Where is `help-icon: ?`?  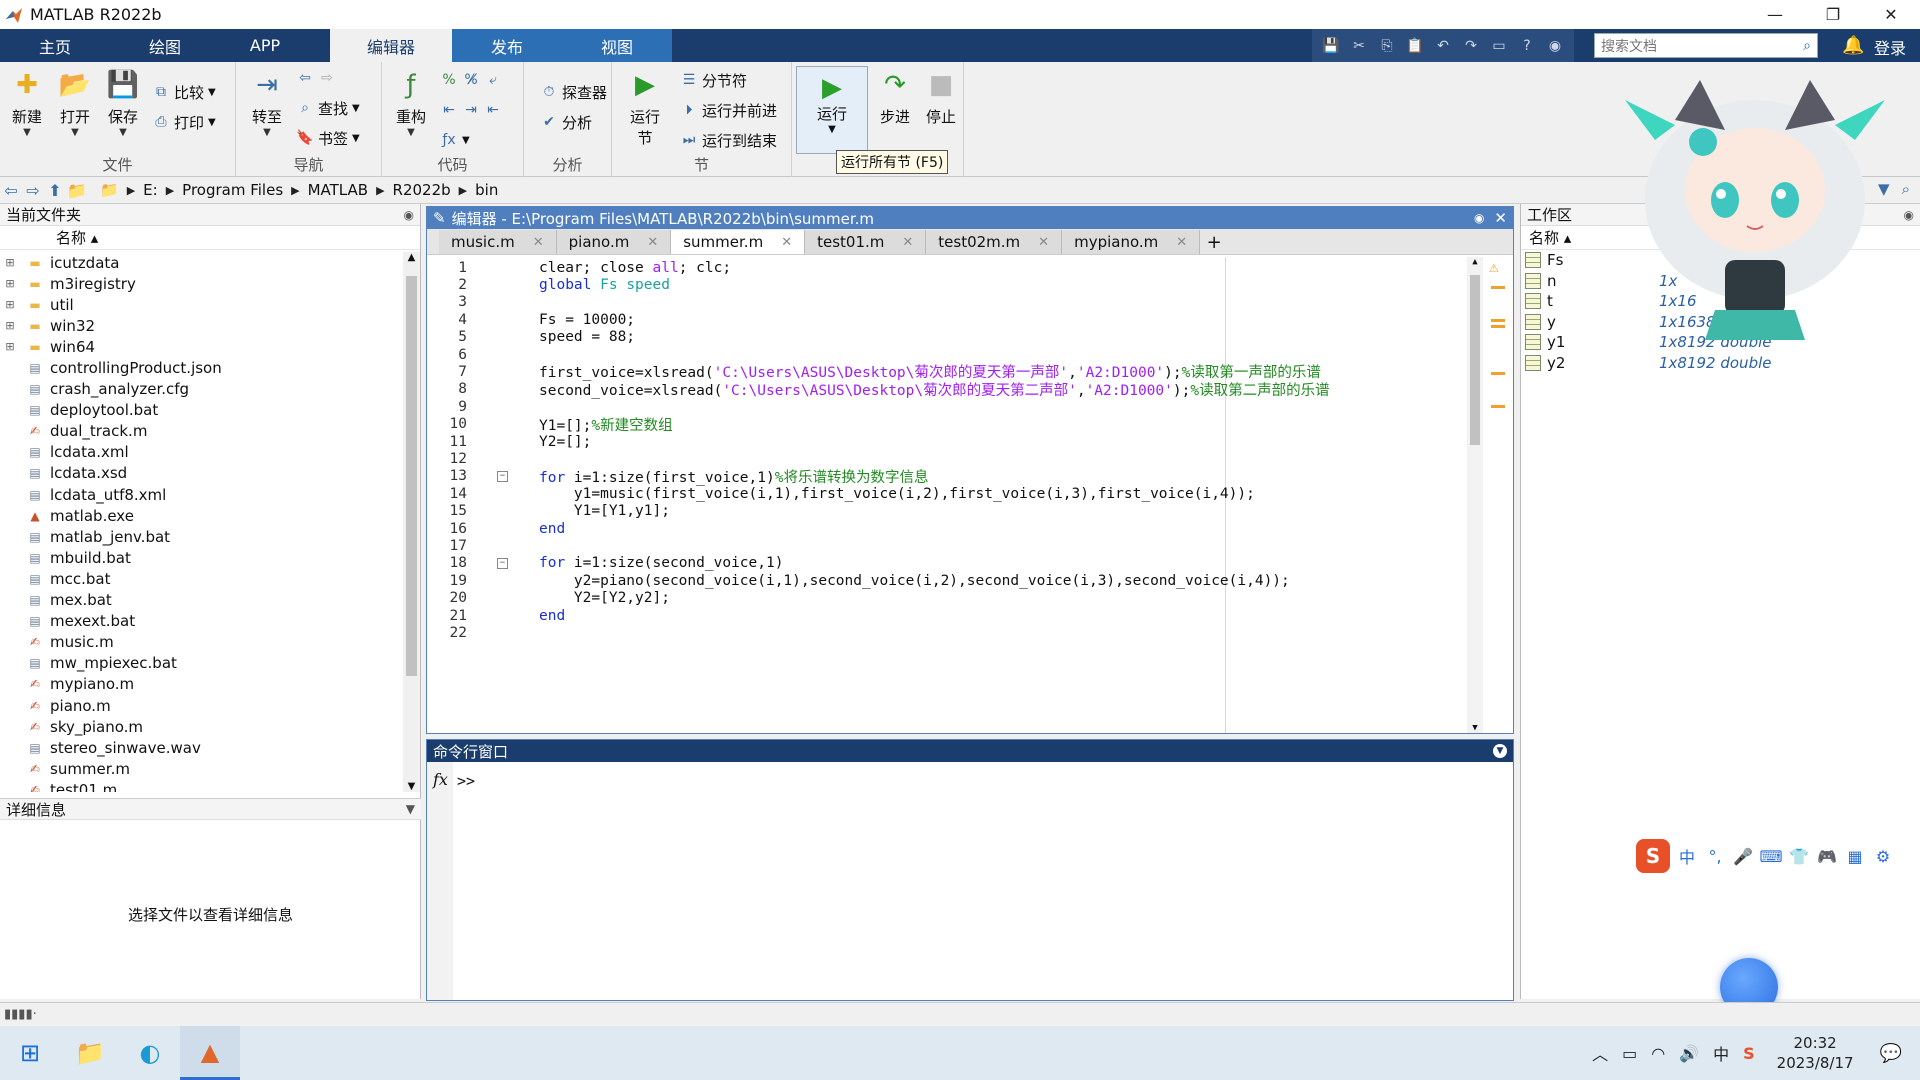
help-icon: ? is located at coordinates (1527, 46).